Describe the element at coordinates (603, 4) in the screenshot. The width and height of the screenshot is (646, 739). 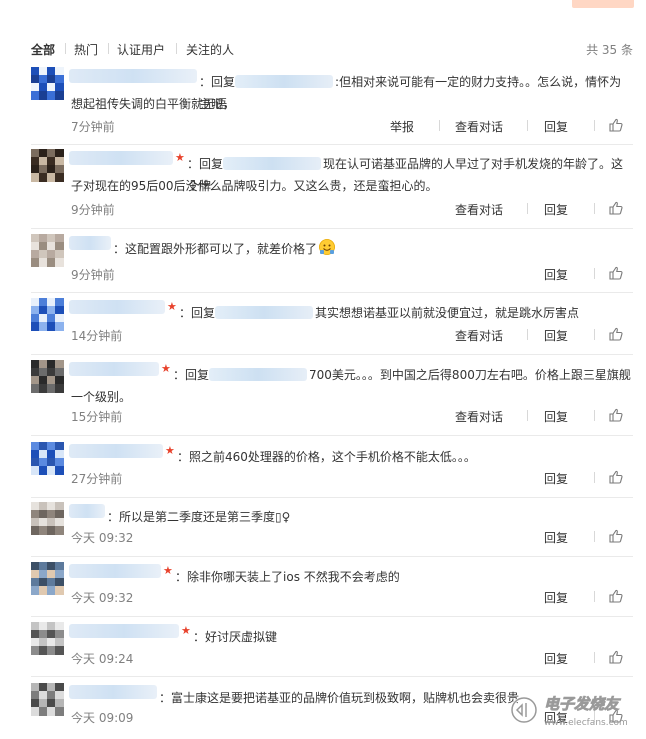
I see `publish-button` at that location.